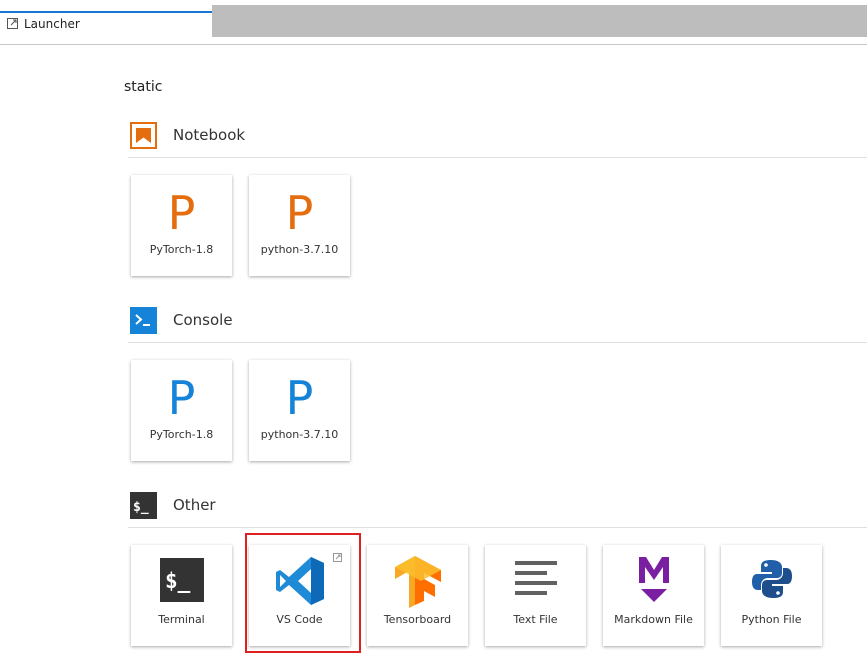 The width and height of the screenshot is (867, 670). Describe the element at coordinates (209, 135) in the screenshot. I see `section-notebook-title: Notebook` at that location.